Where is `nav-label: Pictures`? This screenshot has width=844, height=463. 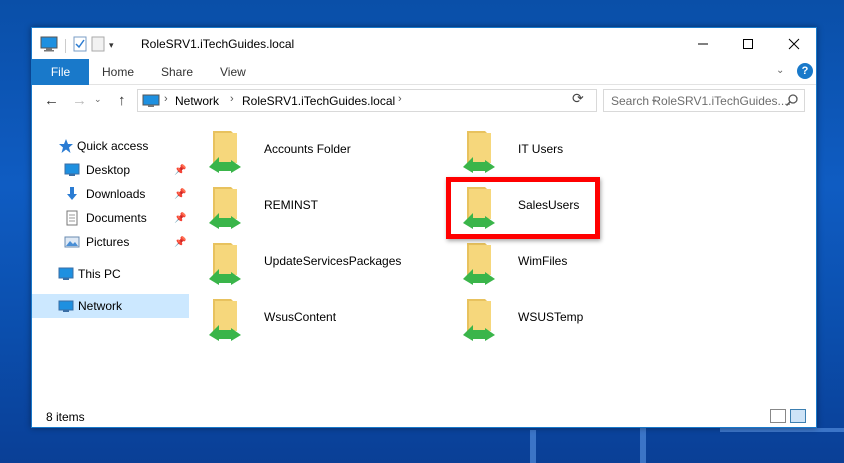 nav-label: Pictures is located at coordinates (108, 242).